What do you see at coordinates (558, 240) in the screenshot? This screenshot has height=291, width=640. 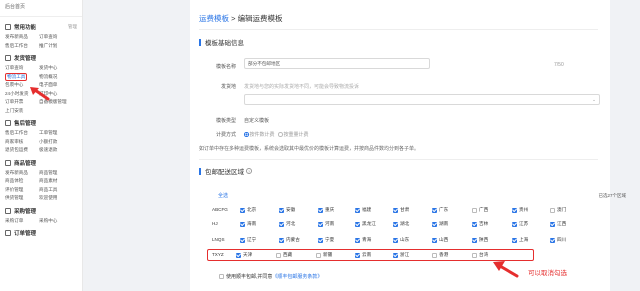 I see `region-option: 四川` at bounding box center [558, 240].